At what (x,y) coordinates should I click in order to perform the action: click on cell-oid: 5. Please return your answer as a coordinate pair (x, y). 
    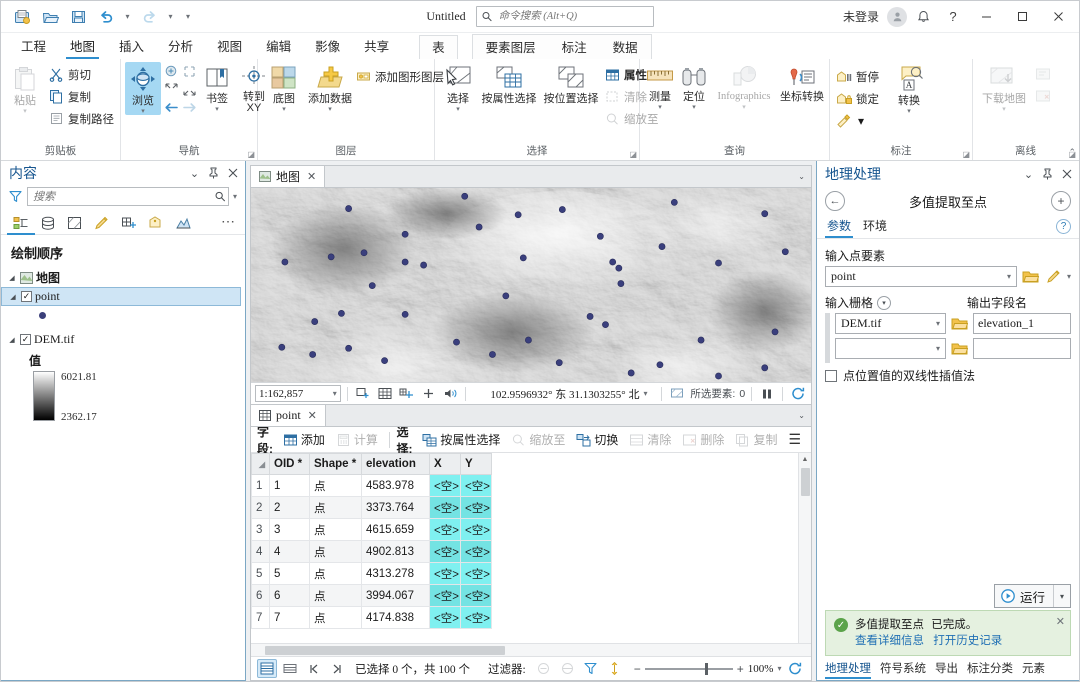
    Looking at the image, I should click on (289, 573).